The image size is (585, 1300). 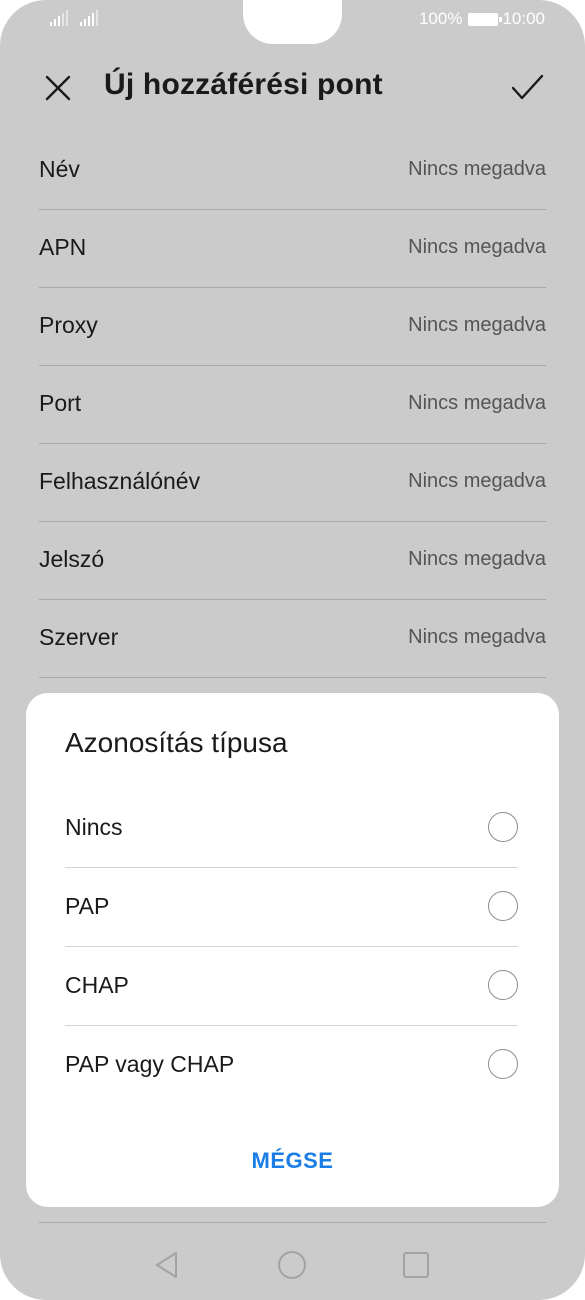 I want to click on field-row-proxy: Proxy Nincs megadva, so click(x=292, y=327).